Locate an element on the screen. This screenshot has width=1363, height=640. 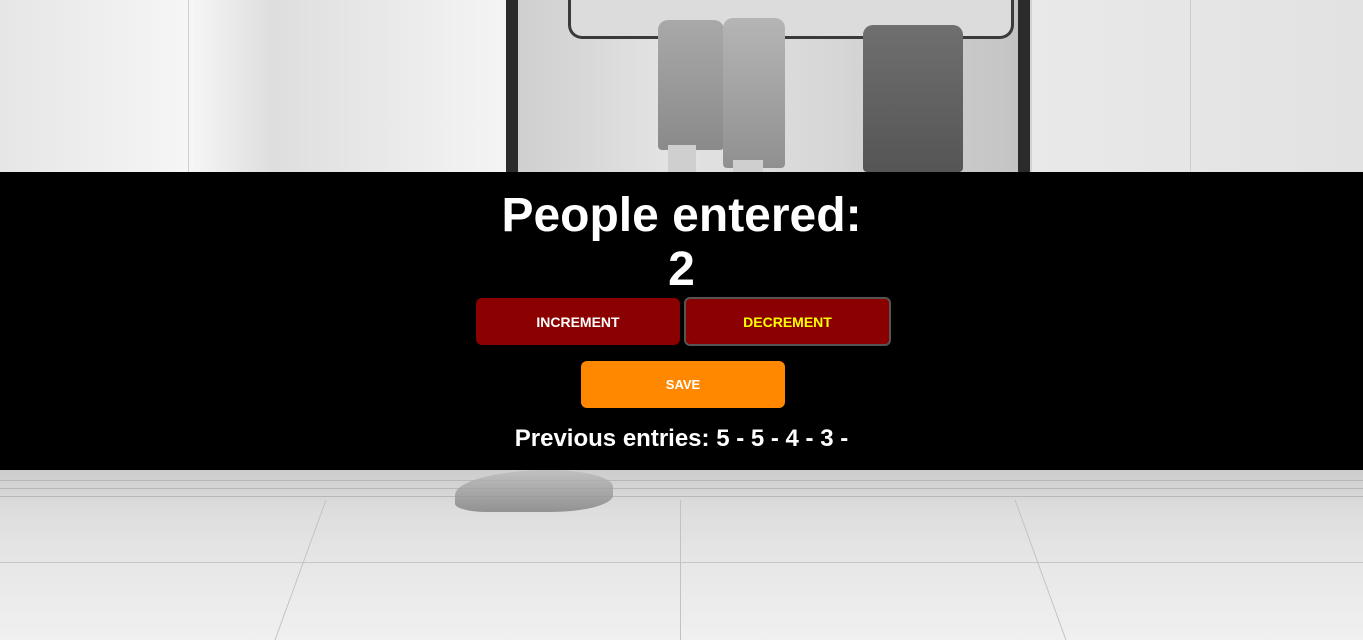
counter-value: 2 is located at coordinates (681, 269).